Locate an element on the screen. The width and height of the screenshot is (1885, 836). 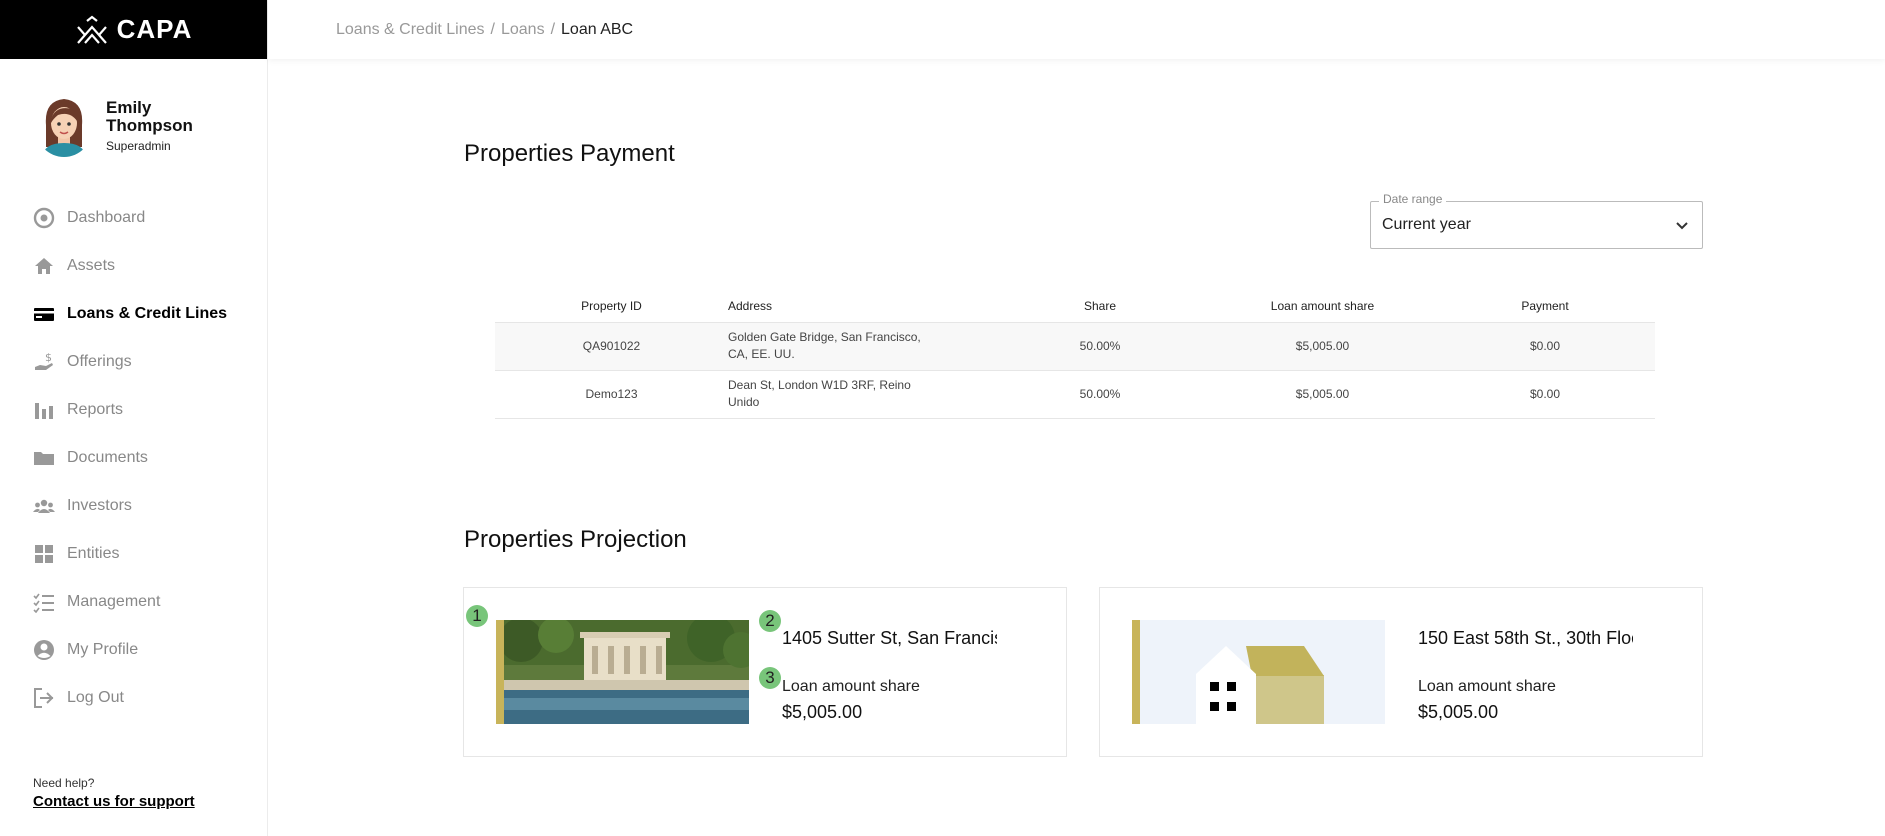
capa-logo-icon is located at coordinates (91, 29).